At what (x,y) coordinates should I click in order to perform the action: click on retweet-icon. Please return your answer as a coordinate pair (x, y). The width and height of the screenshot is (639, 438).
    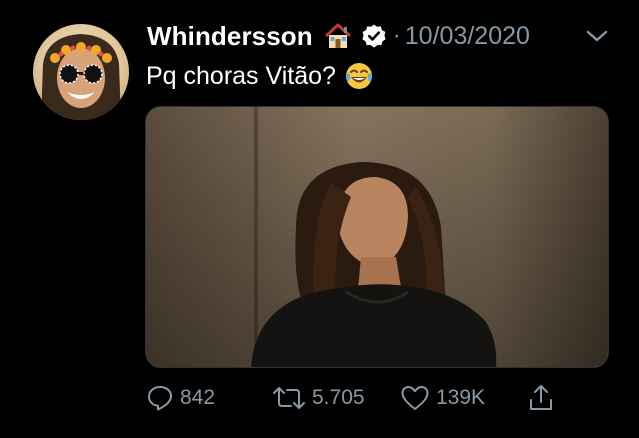
    Looking at the image, I should click on (289, 398).